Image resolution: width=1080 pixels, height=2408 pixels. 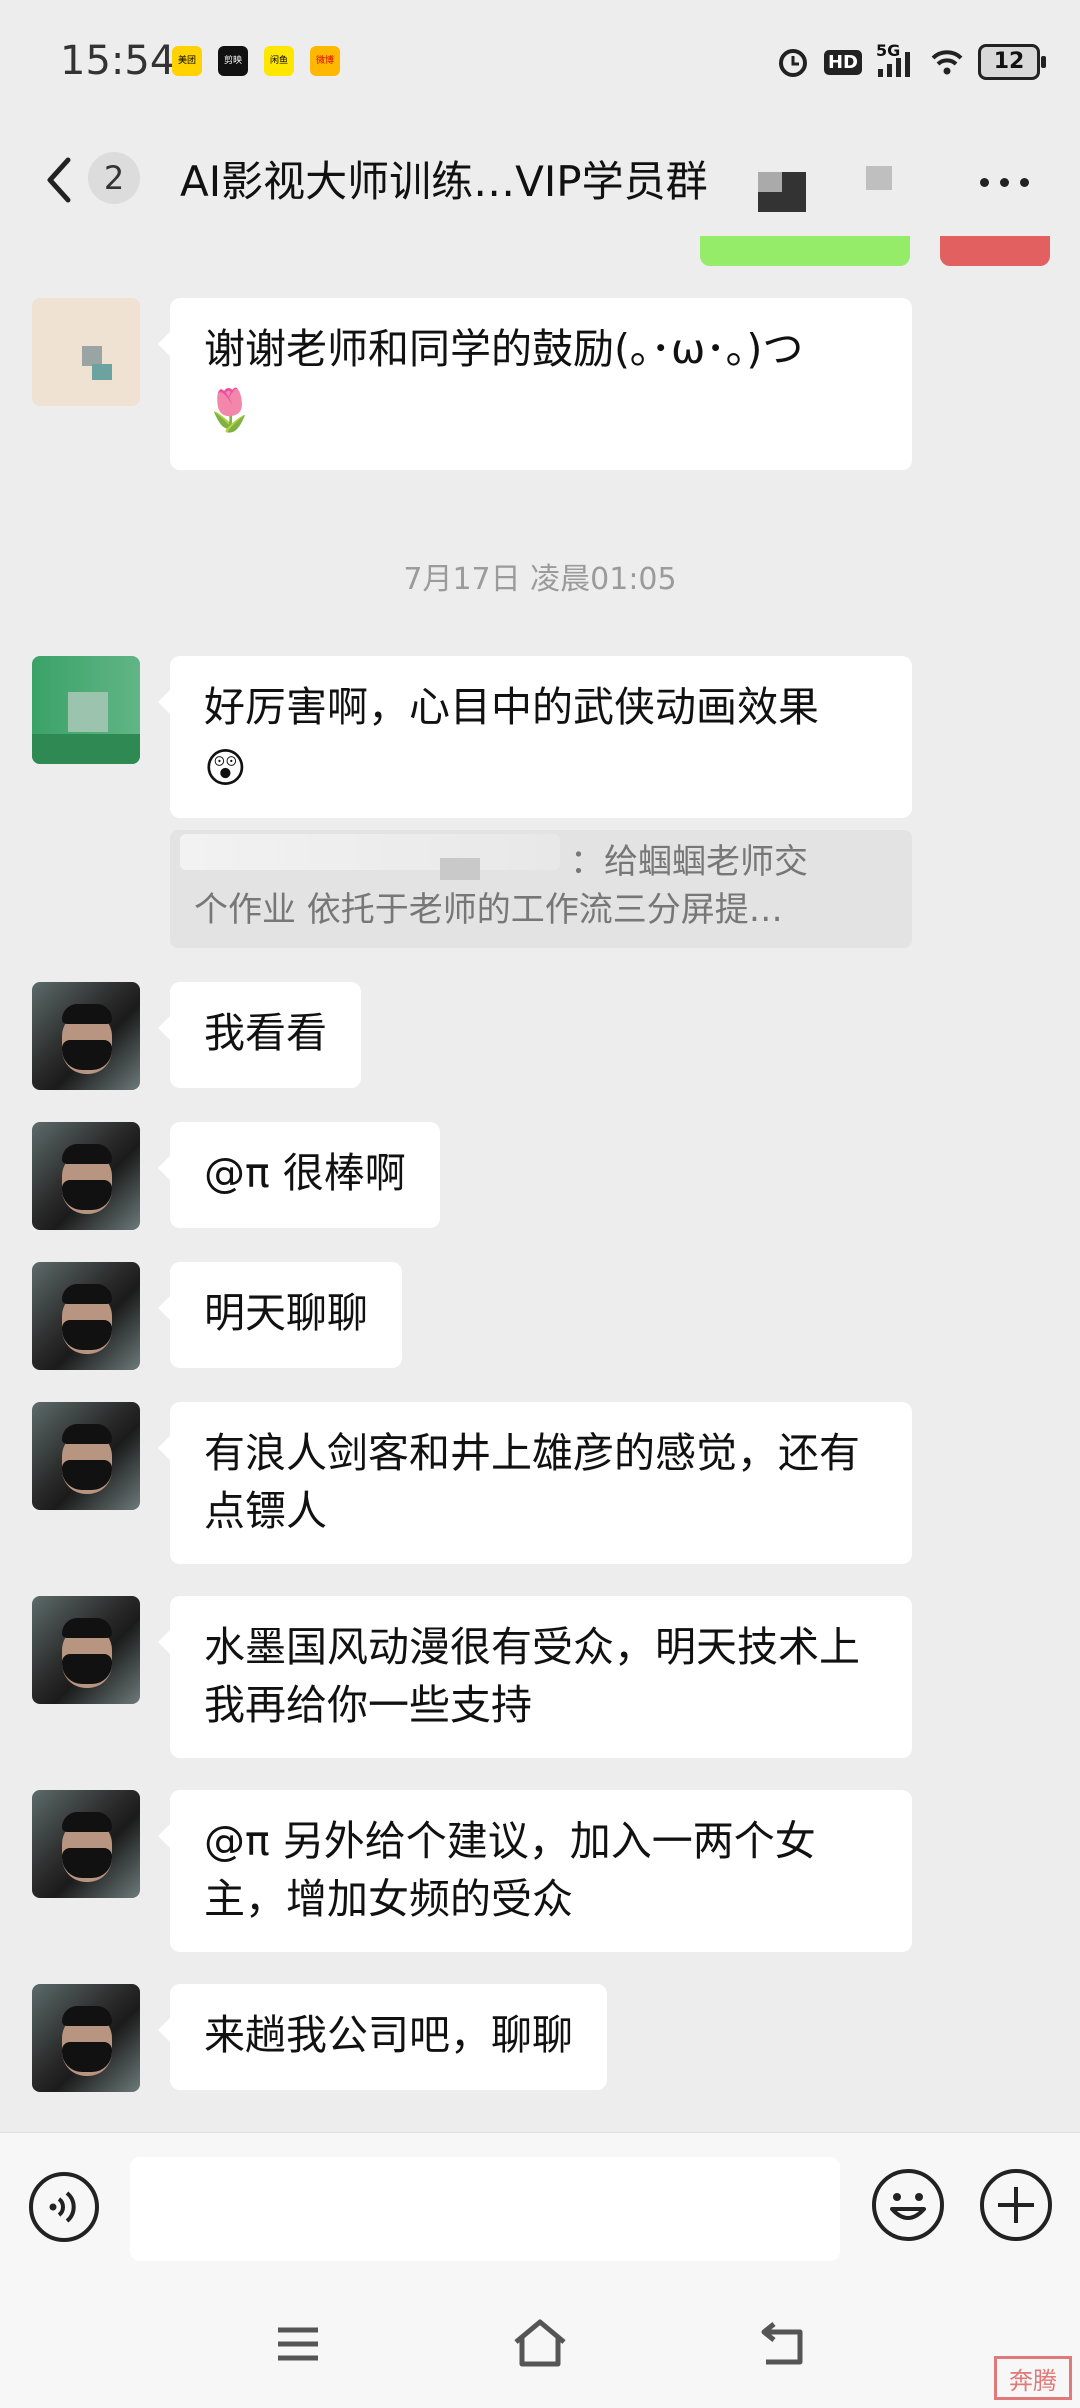 I want to click on battery-indicator: 12, so click(x=1012, y=62).